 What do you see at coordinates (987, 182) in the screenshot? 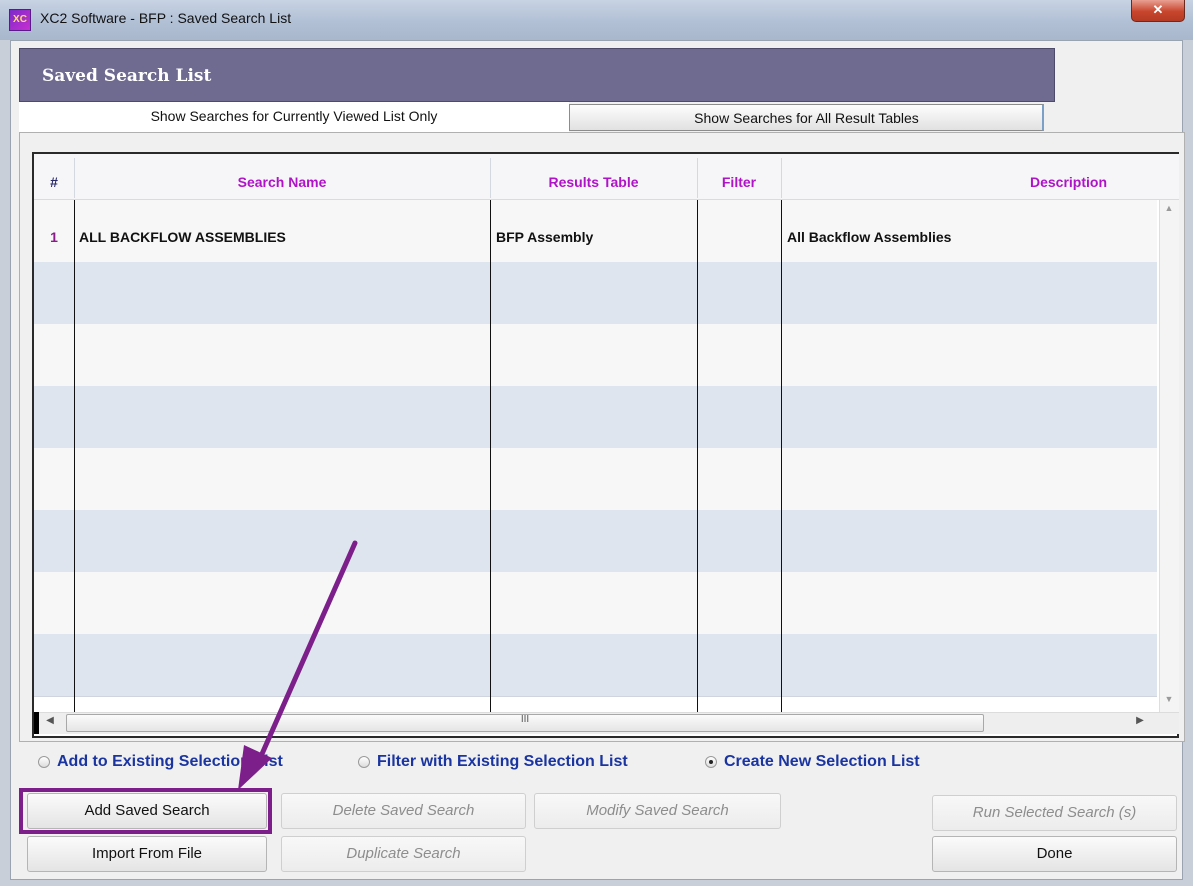
I see `column-header-description: Description` at bounding box center [987, 182].